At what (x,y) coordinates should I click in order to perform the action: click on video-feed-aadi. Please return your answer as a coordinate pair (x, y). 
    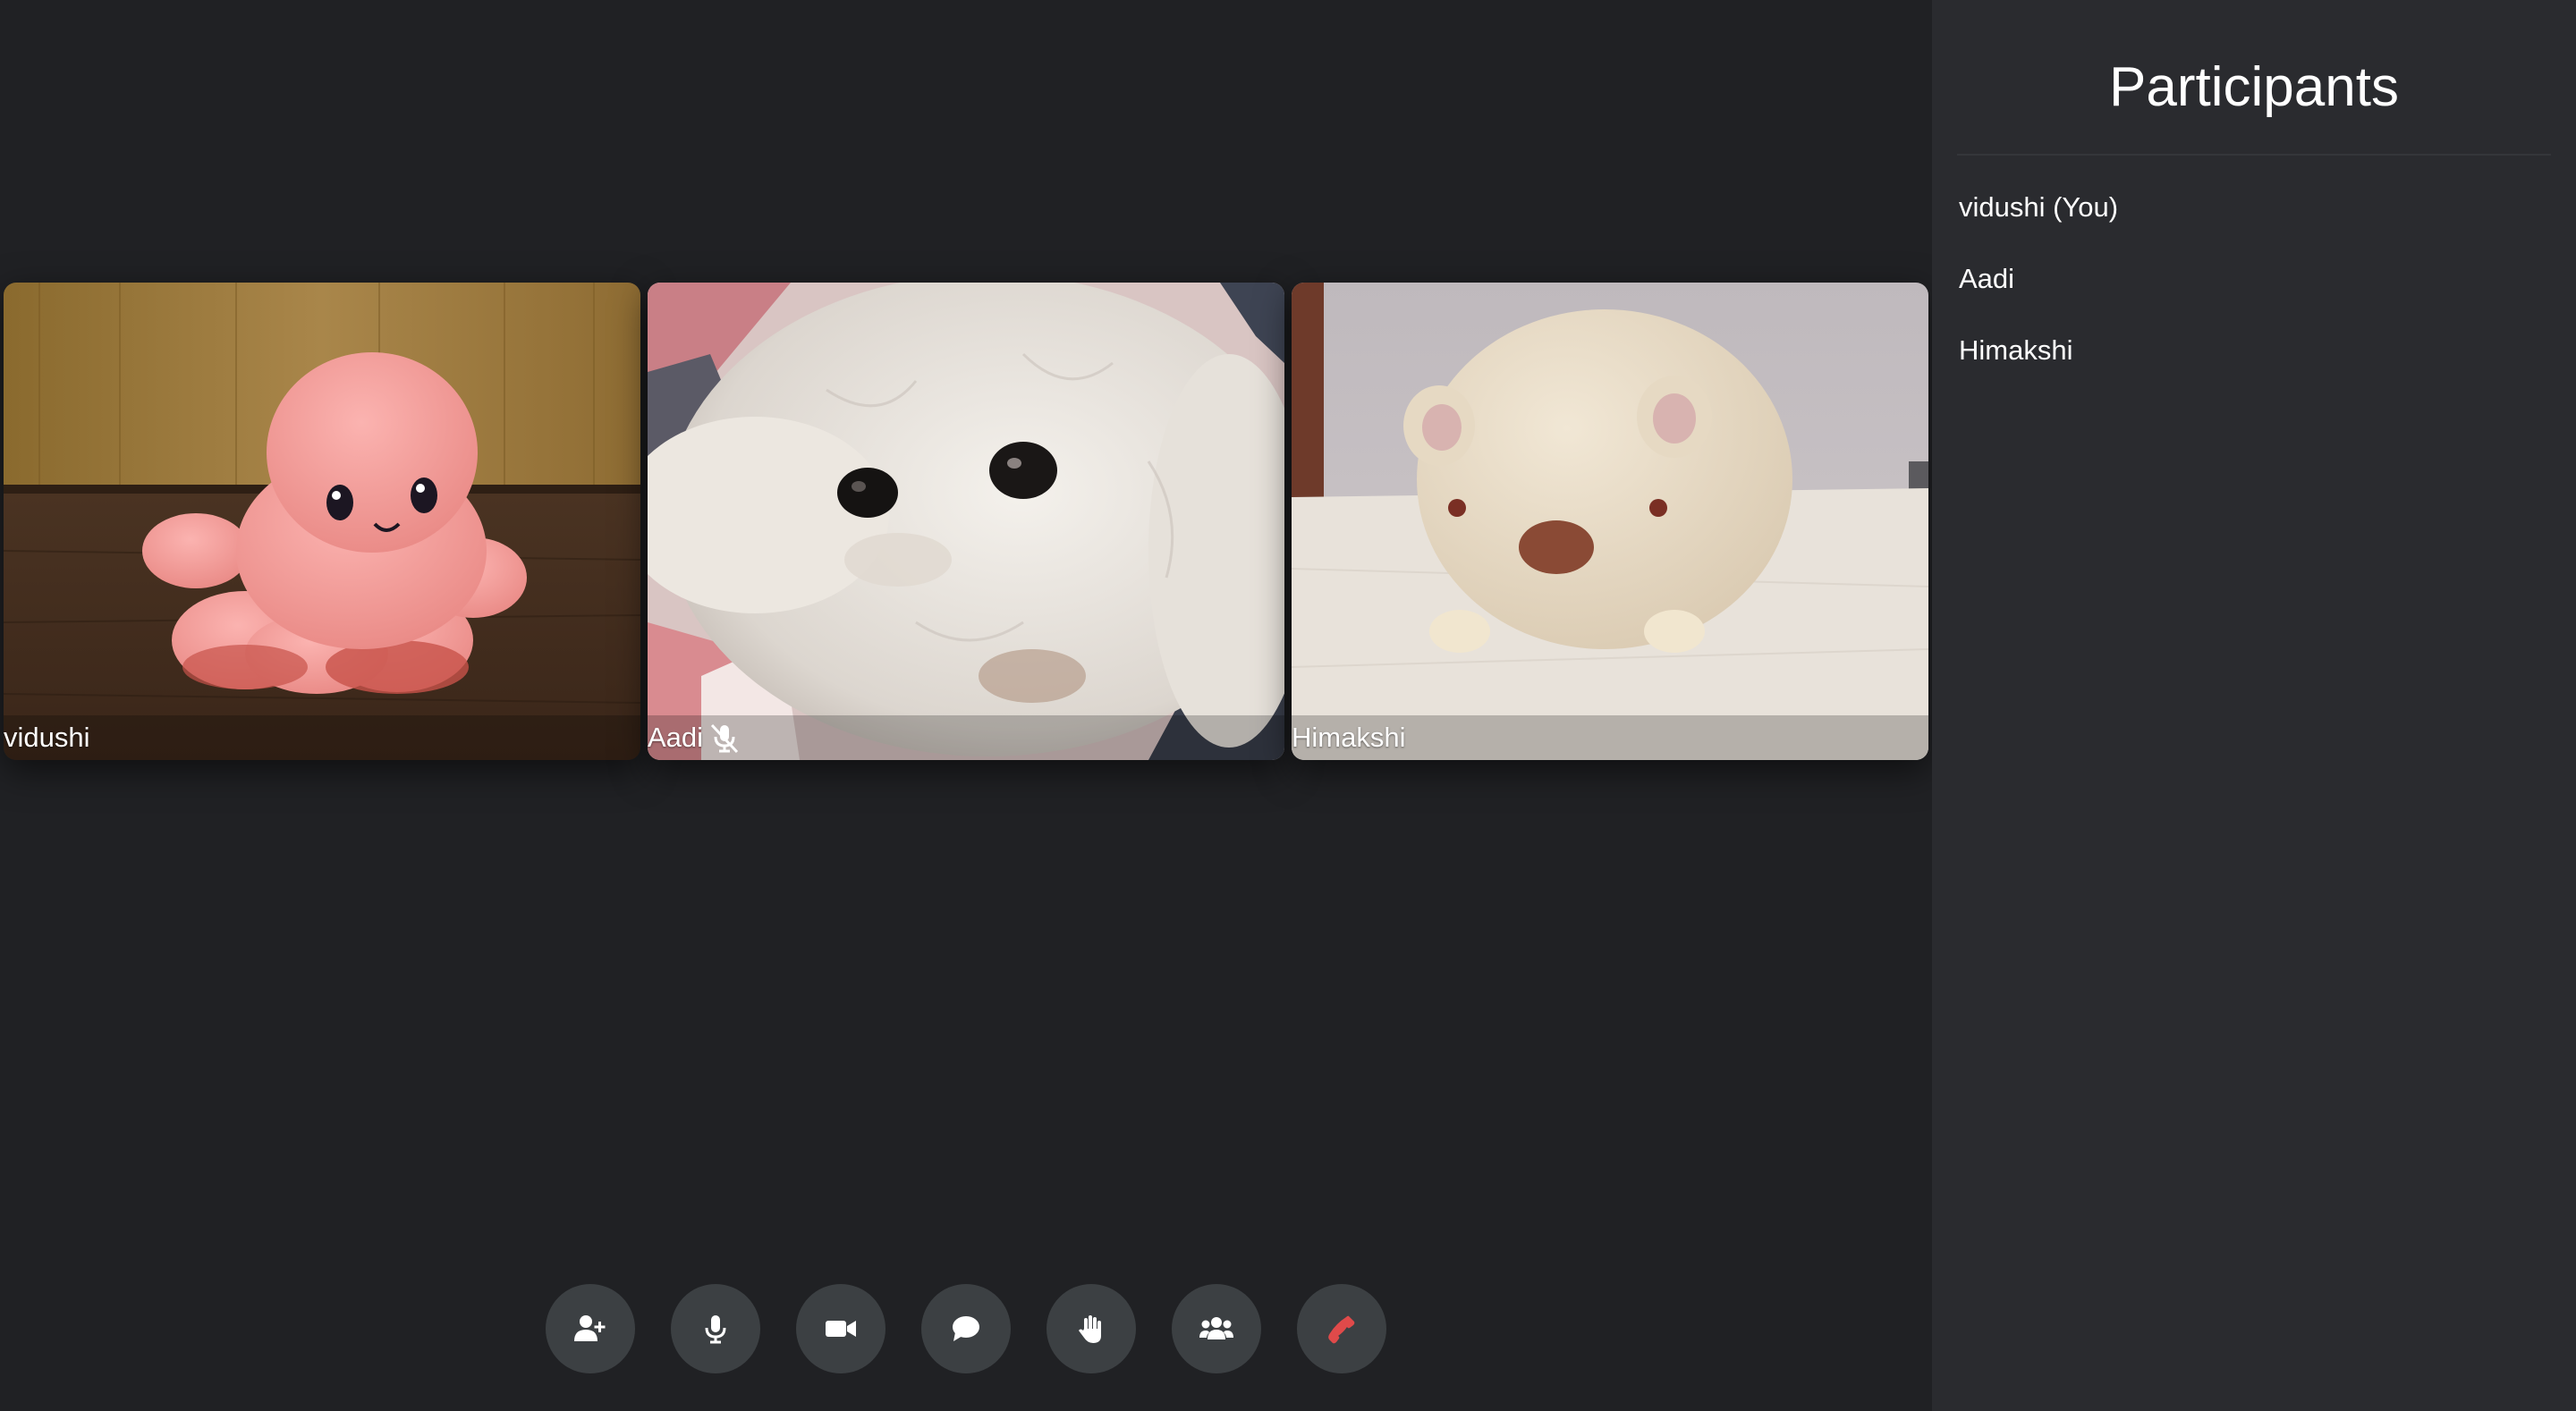
    Looking at the image, I should click on (966, 522).